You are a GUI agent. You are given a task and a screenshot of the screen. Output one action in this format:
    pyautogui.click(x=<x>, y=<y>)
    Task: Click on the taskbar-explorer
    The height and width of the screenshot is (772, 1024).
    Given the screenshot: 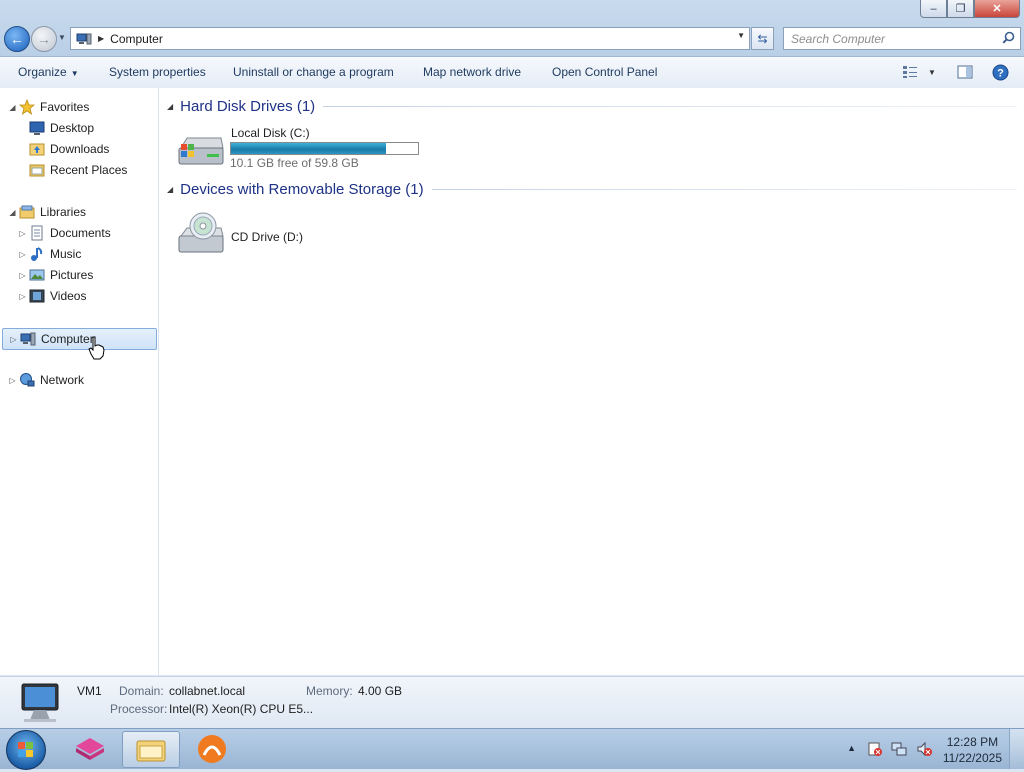 What is the action you would take?
    pyautogui.click(x=151, y=749)
    